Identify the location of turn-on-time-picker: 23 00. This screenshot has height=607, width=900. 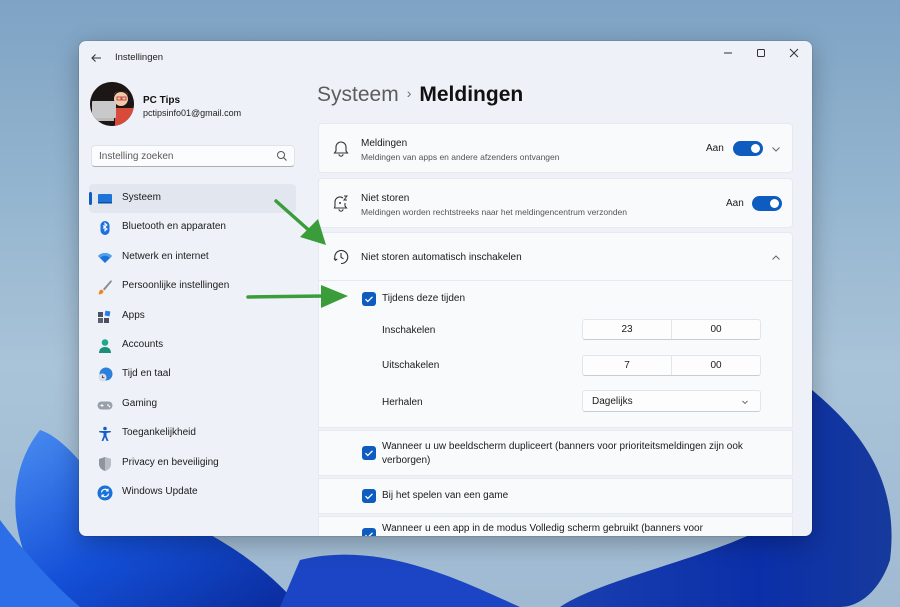
(671, 329).